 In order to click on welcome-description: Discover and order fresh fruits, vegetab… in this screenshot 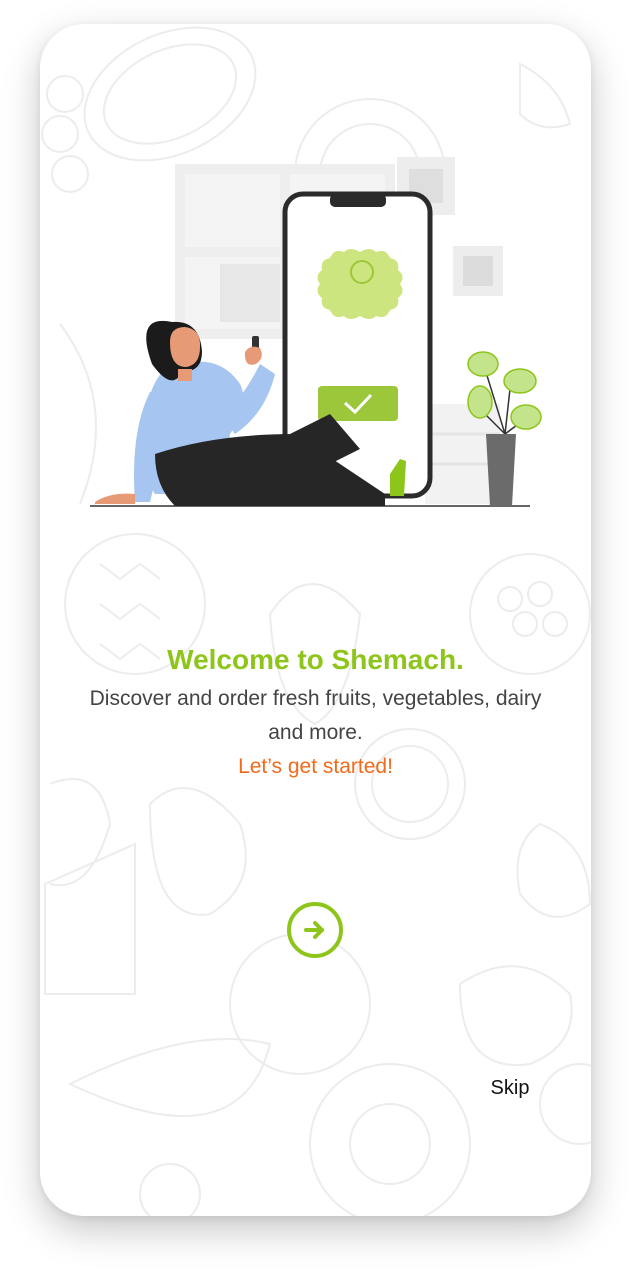, I will do `click(315, 715)`.